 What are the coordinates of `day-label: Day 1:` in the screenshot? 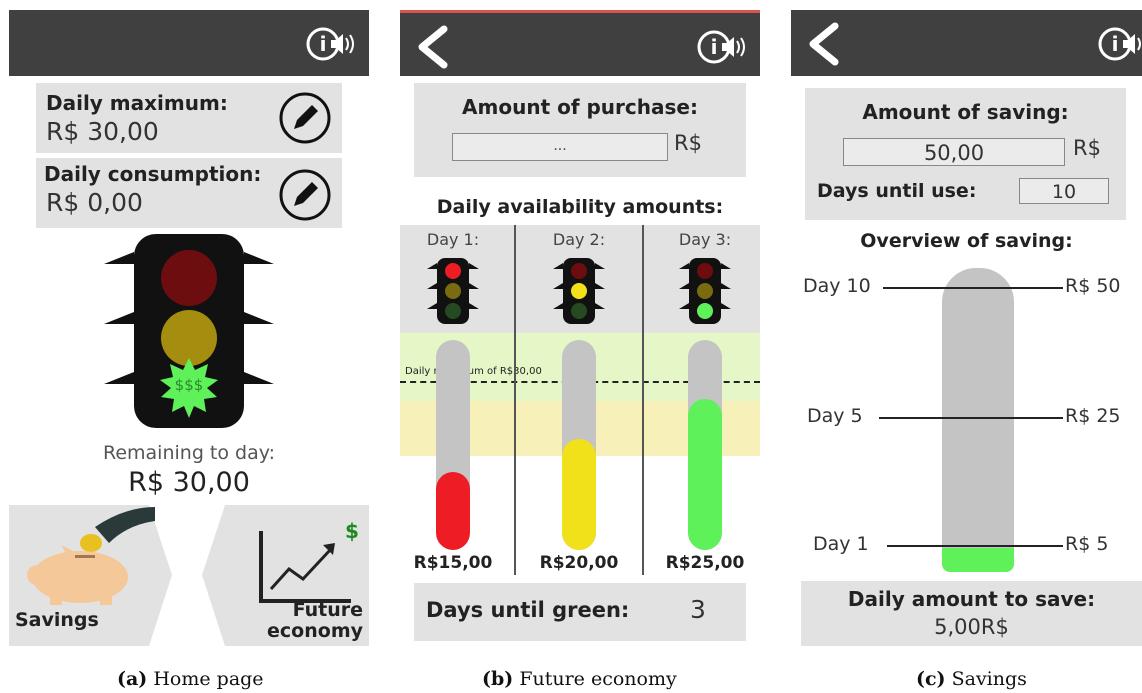 It's located at (453, 239).